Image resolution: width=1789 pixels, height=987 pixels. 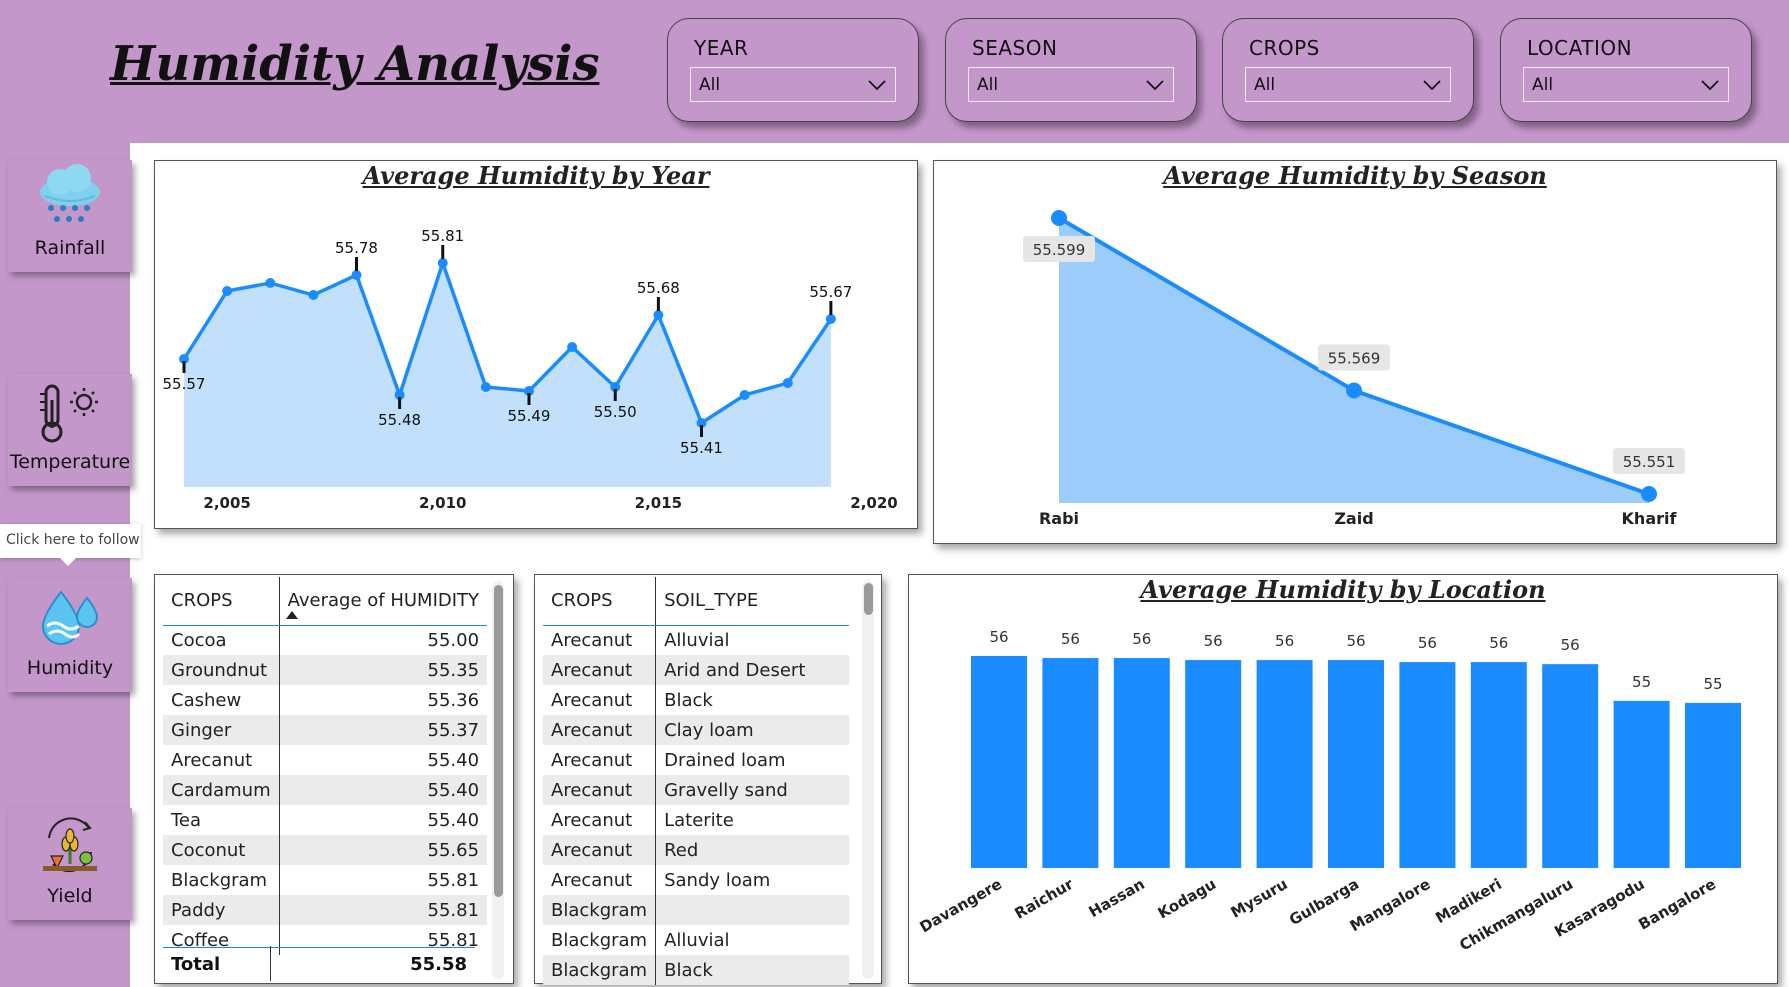 I want to click on location-axis-category-label: Davangere, so click(x=961, y=905).